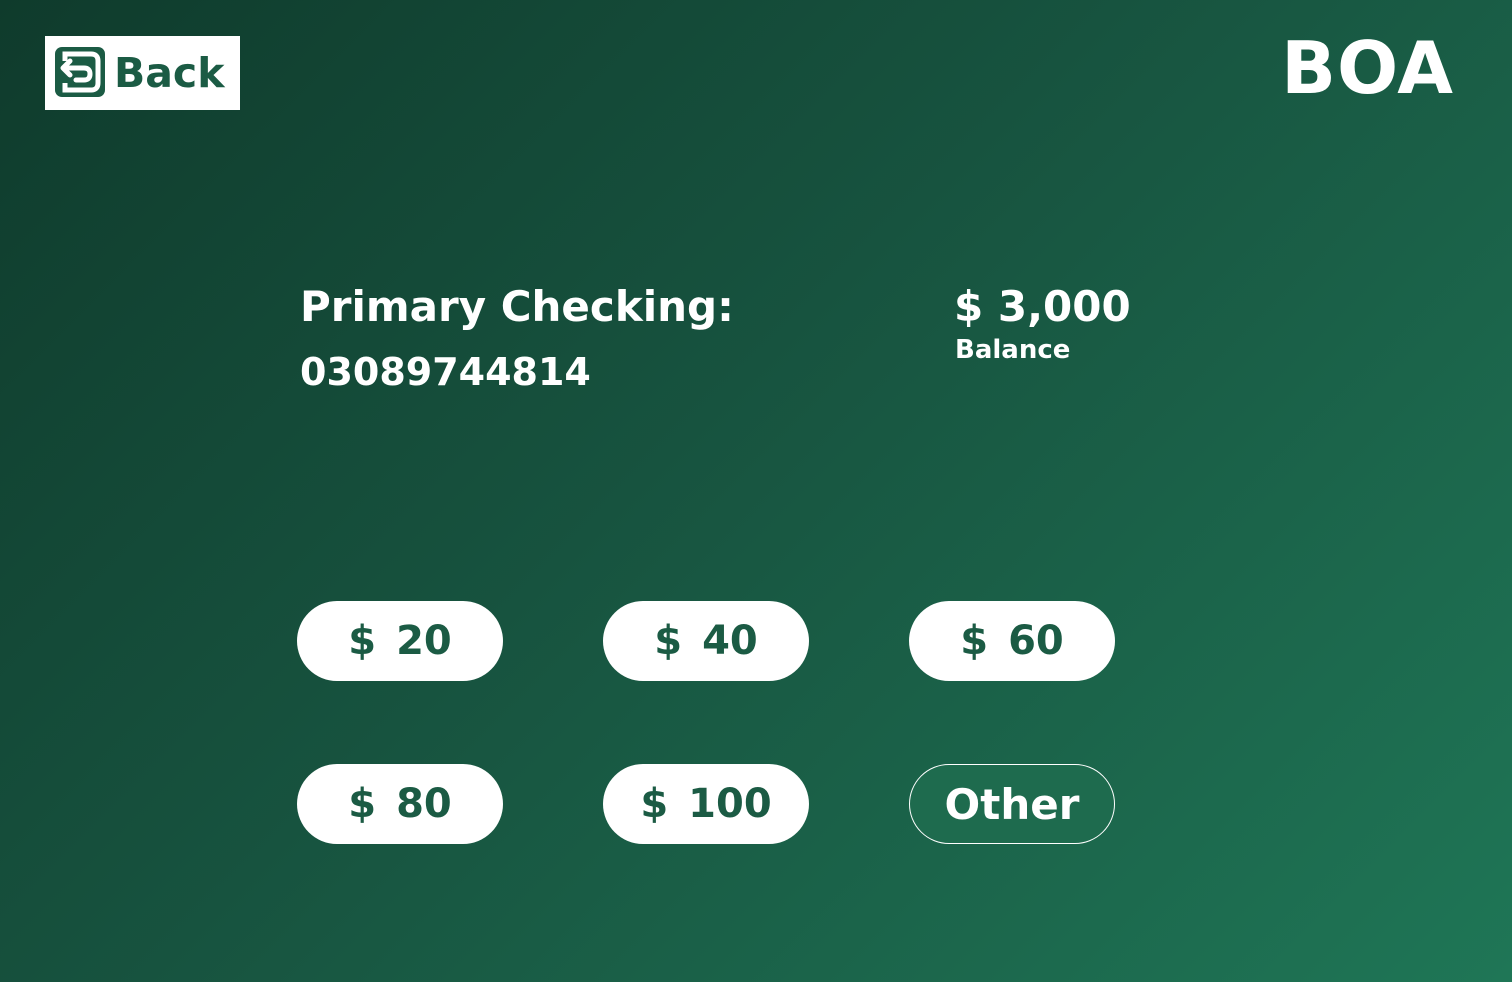 This screenshot has height=982, width=1512. I want to click on amount-value: 20, so click(424, 641).